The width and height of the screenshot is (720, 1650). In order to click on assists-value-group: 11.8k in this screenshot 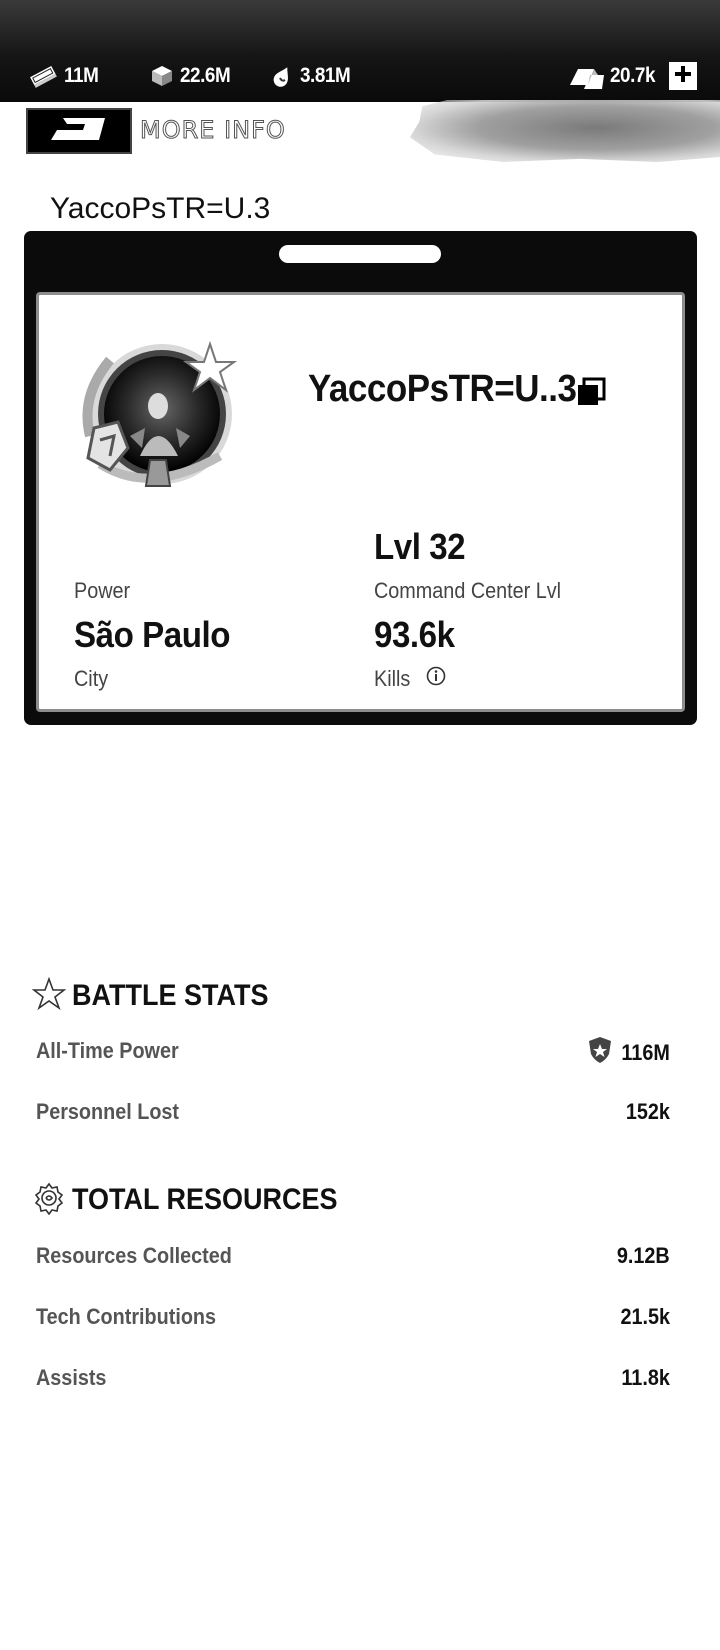, I will do `click(643, 1378)`.